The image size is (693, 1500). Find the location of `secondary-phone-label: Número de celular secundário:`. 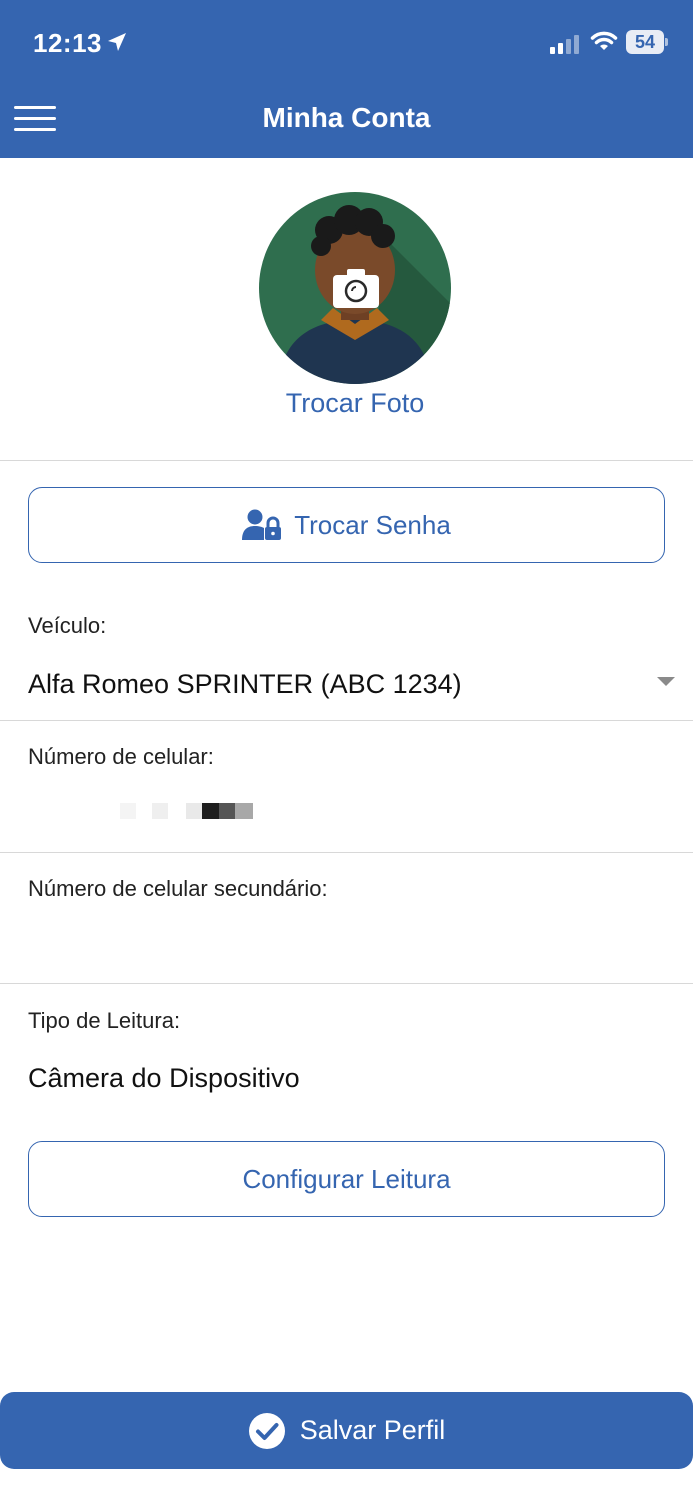

secondary-phone-label: Número de celular secundário: is located at coordinates (178, 888).